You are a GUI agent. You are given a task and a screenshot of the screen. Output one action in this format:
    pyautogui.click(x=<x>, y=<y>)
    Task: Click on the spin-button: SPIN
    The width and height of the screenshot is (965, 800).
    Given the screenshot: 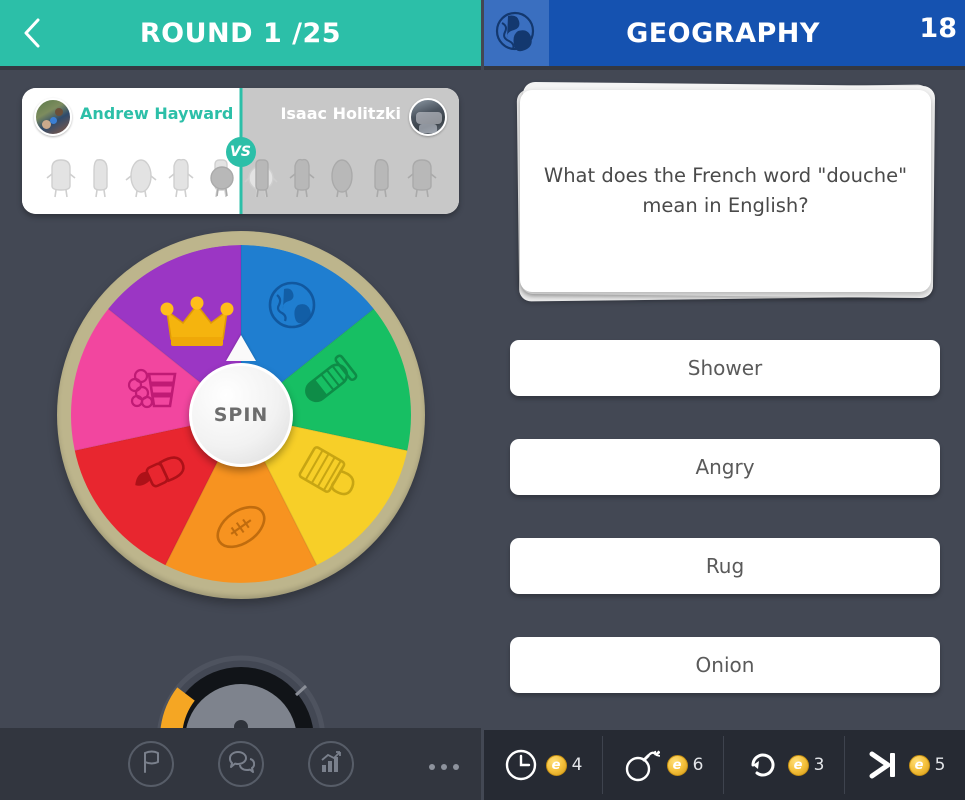 What is the action you would take?
    pyautogui.click(x=241, y=415)
    